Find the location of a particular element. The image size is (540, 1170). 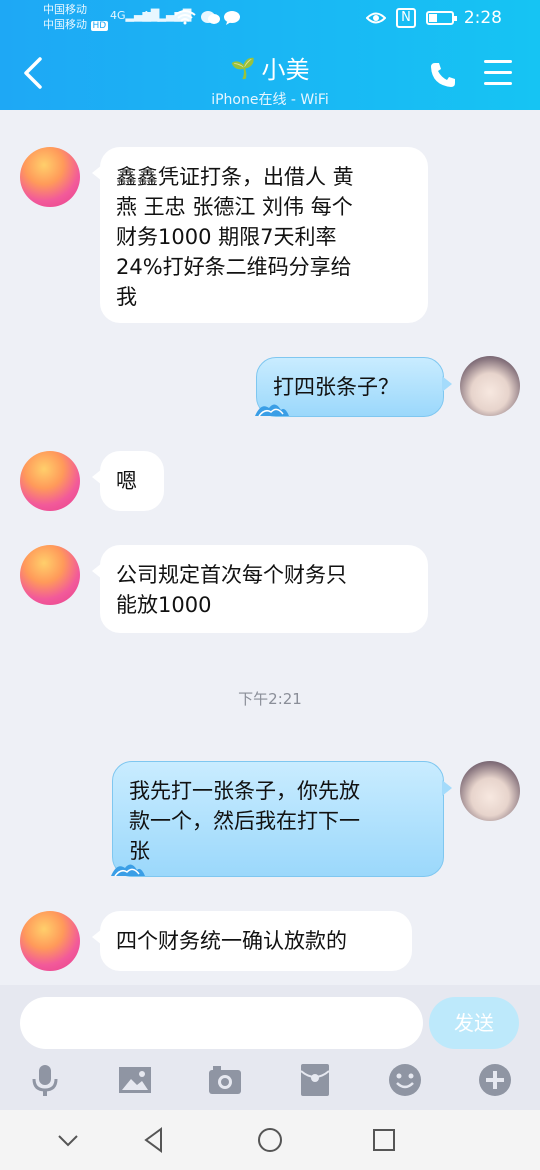

message-bubble-outgoing: 打四张条子？ is located at coordinates (353, 387).